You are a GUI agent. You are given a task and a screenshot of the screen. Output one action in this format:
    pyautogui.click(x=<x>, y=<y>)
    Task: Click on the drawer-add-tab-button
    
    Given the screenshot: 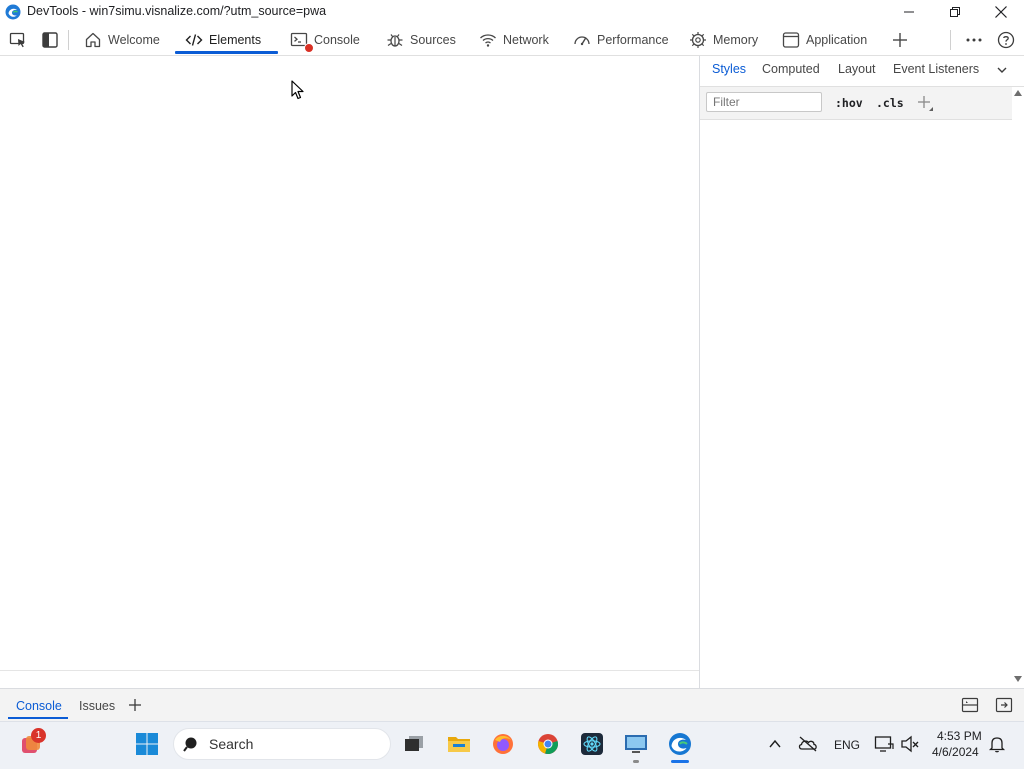 What is the action you would take?
    pyautogui.click(x=135, y=705)
    